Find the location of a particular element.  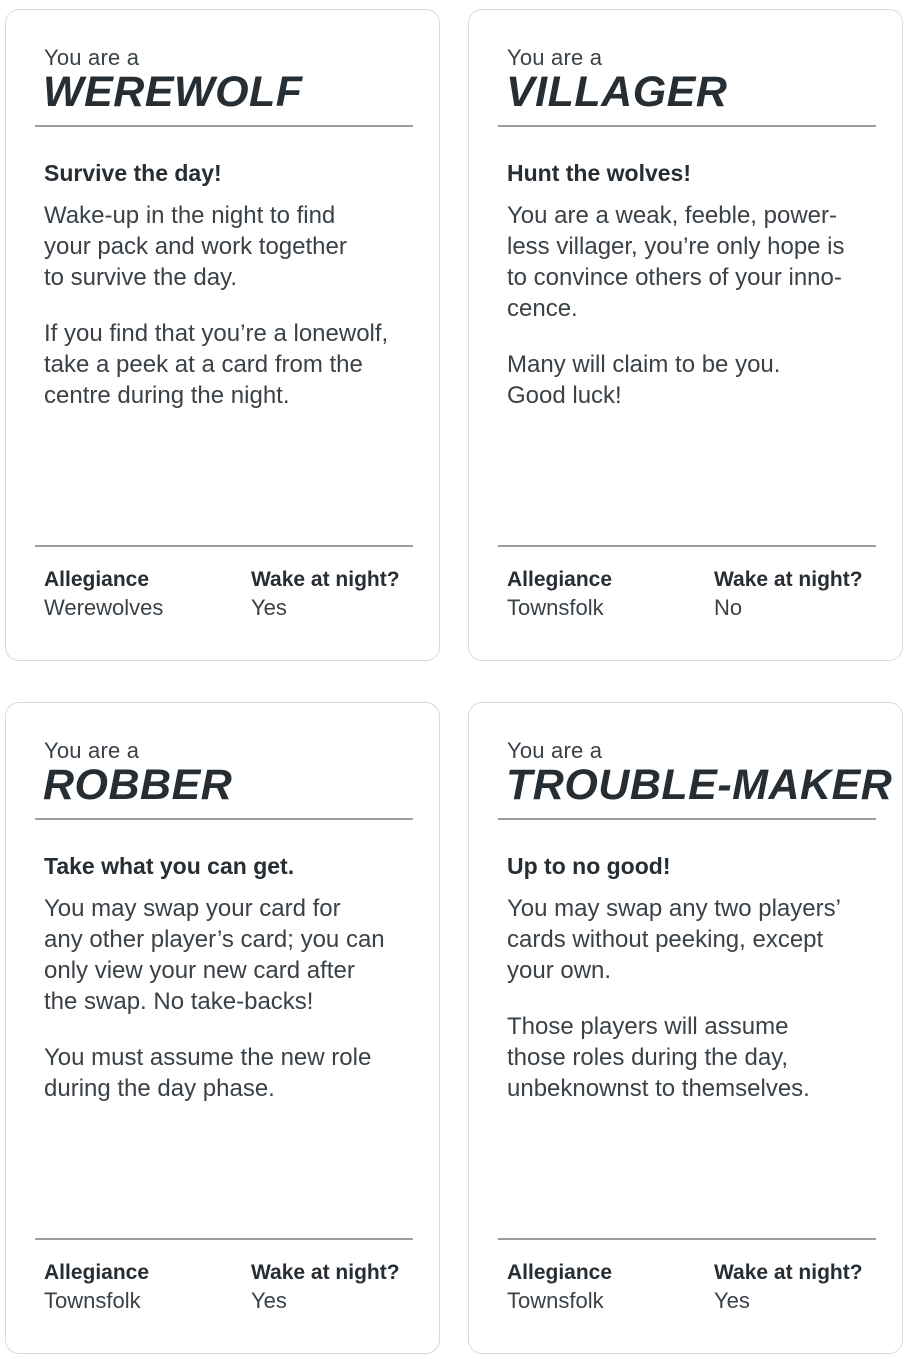

wake-value: No is located at coordinates (728, 607).